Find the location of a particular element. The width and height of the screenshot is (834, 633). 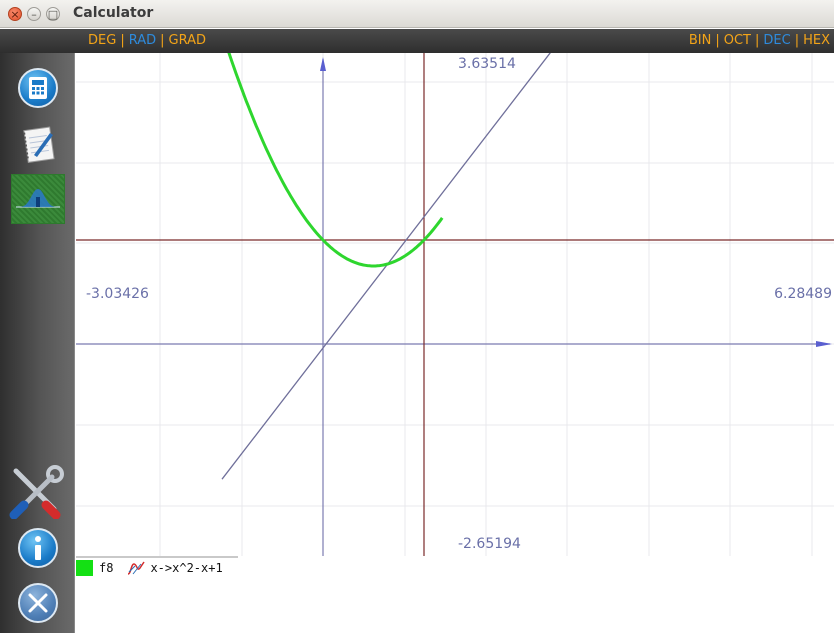

mode-grad: GRAD is located at coordinates (187, 40).